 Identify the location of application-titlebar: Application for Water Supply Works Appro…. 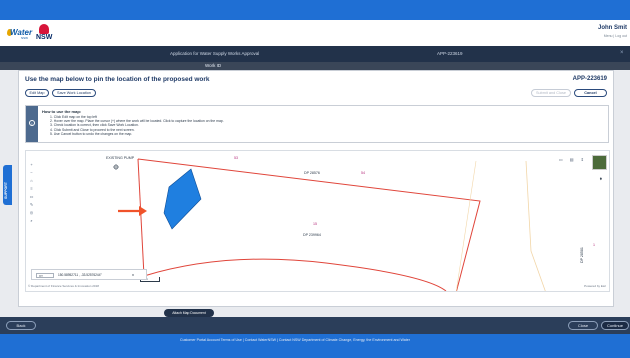
(315, 54).